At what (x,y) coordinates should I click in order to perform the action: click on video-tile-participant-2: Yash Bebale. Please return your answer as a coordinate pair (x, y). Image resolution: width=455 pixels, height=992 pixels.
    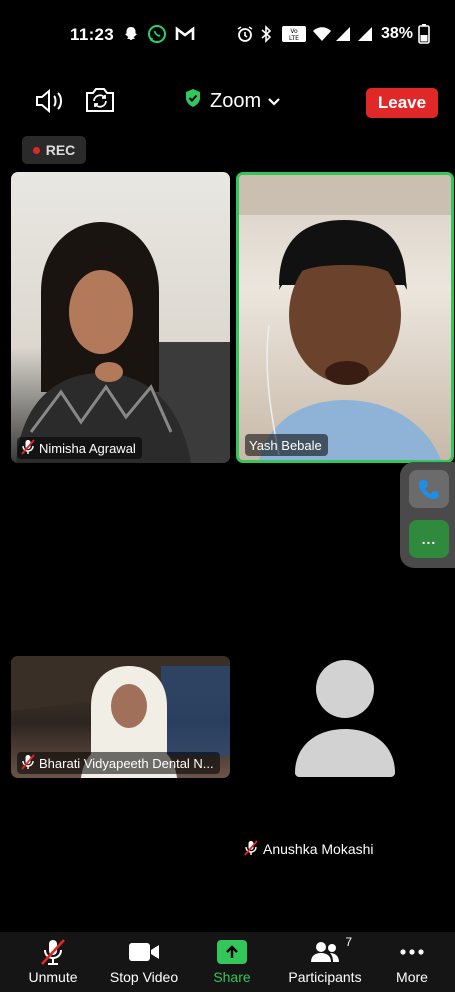
    Looking at the image, I should click on (345, 317).